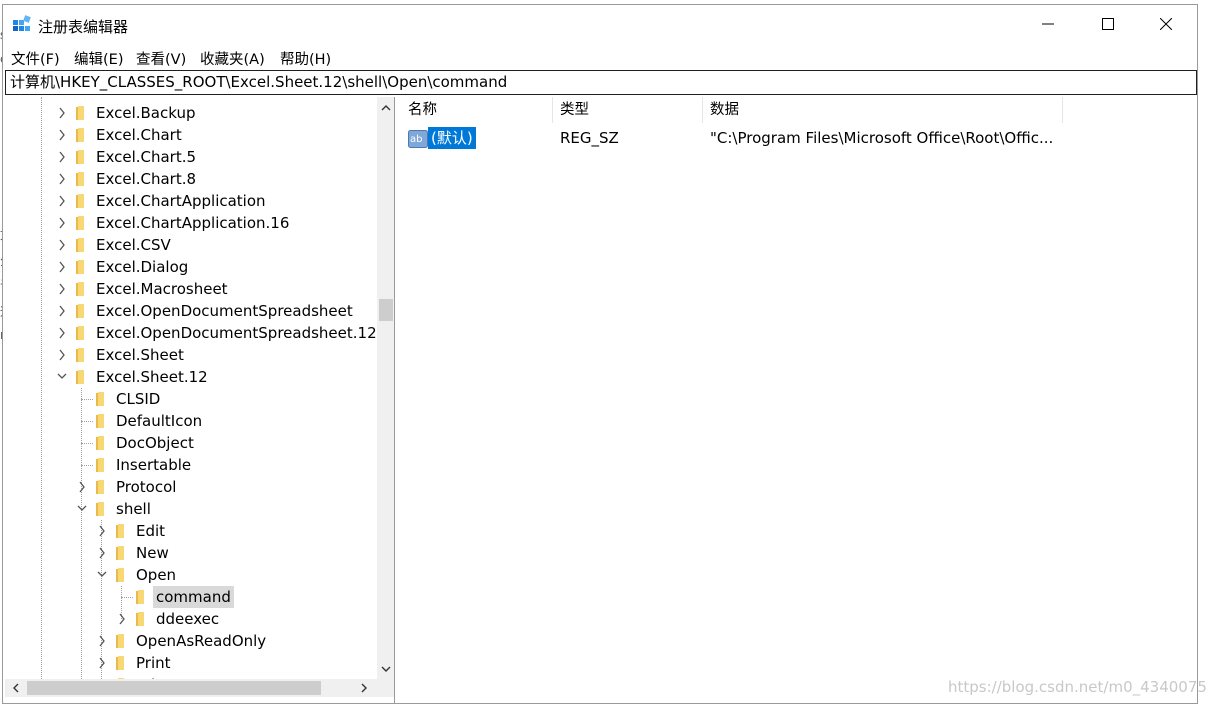 The width and height of the screenshot is (1206, 706). What do you see at coordinates (140, 355) in the screenshot?
I see `tree-node-label: Excel.Sheet` at bounding box center [140, 355].